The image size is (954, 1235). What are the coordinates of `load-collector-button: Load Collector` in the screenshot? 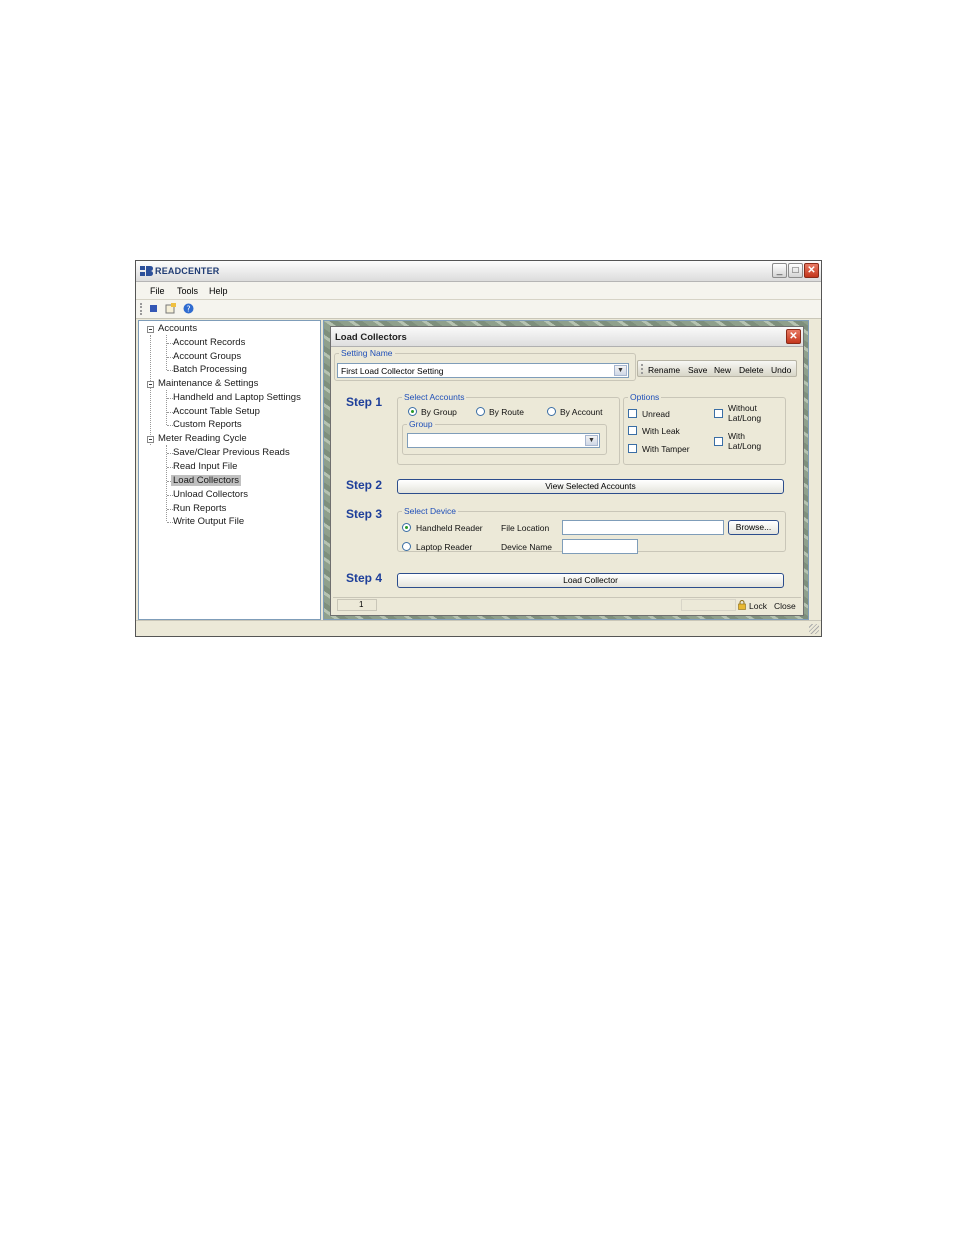 It's located at (590, 580).